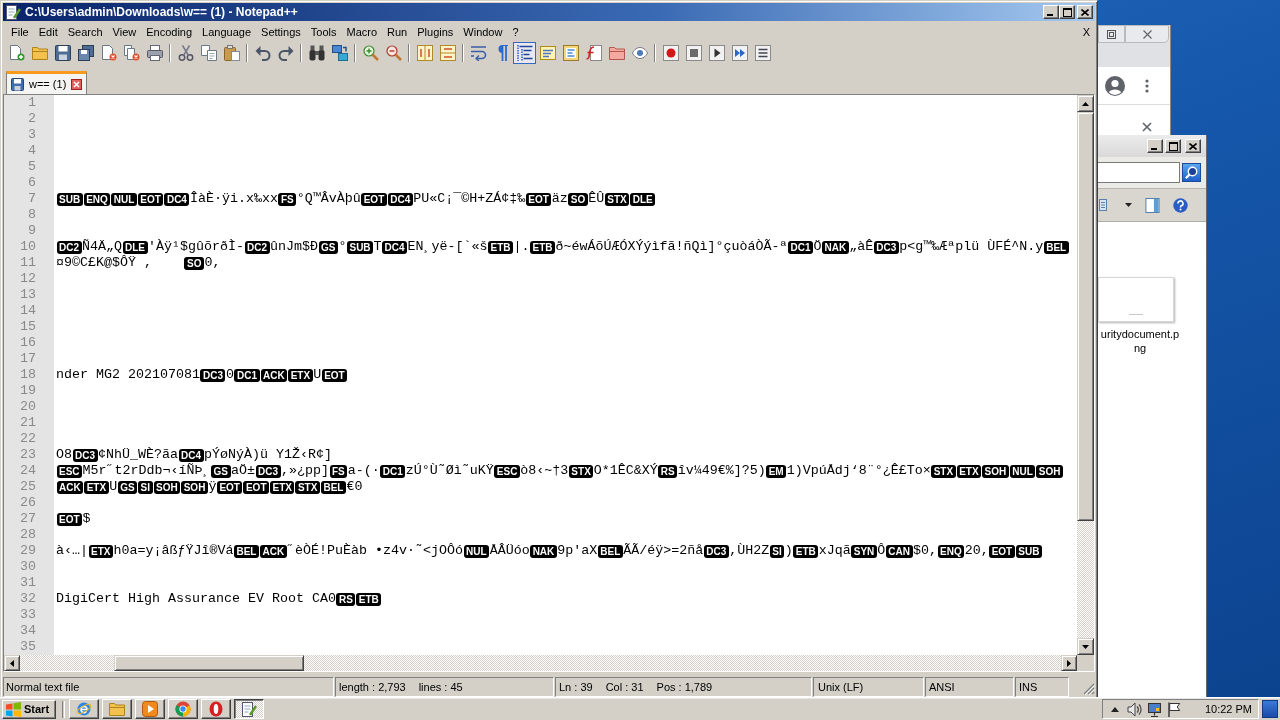  I want to click on line-number: 27, so click(28, 519).